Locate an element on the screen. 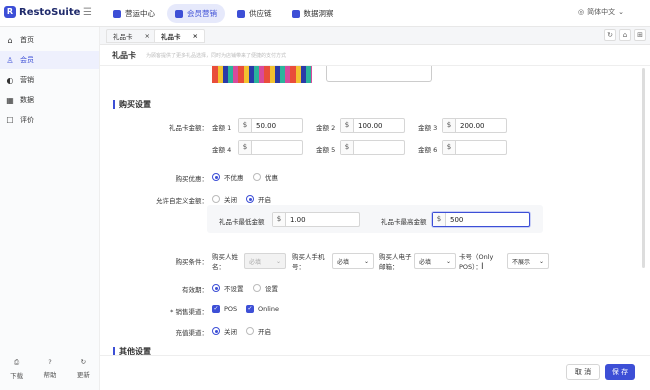  expiry-none-radio: 不设置 is located at coordinates (228, 288).